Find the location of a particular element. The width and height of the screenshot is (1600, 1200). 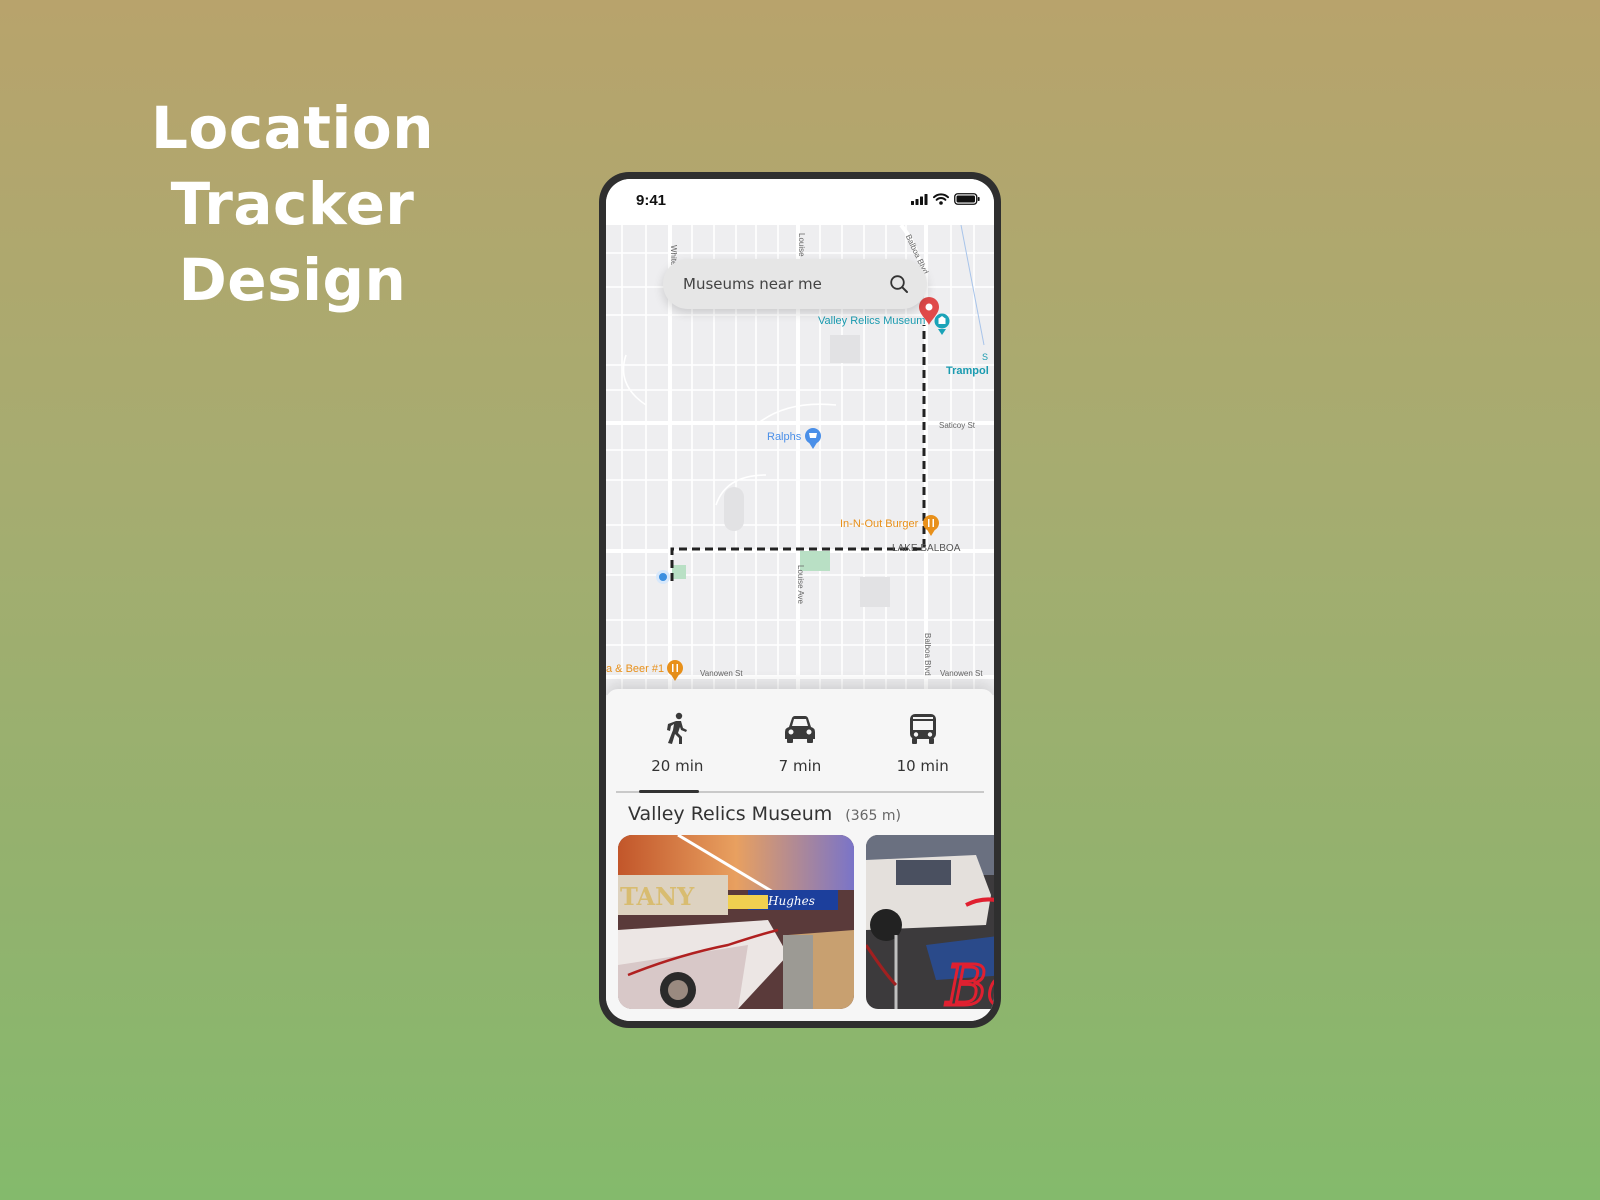

museum-marker-icon is located at coordinates (942, 324).